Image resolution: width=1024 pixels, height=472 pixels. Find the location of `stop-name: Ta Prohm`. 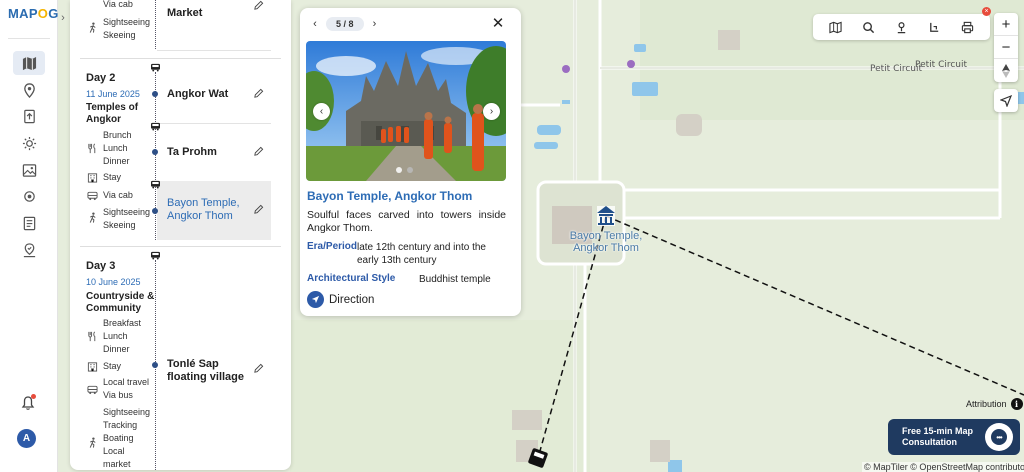

stop-name: Ta Prohm is located at coordinates (212, 152).